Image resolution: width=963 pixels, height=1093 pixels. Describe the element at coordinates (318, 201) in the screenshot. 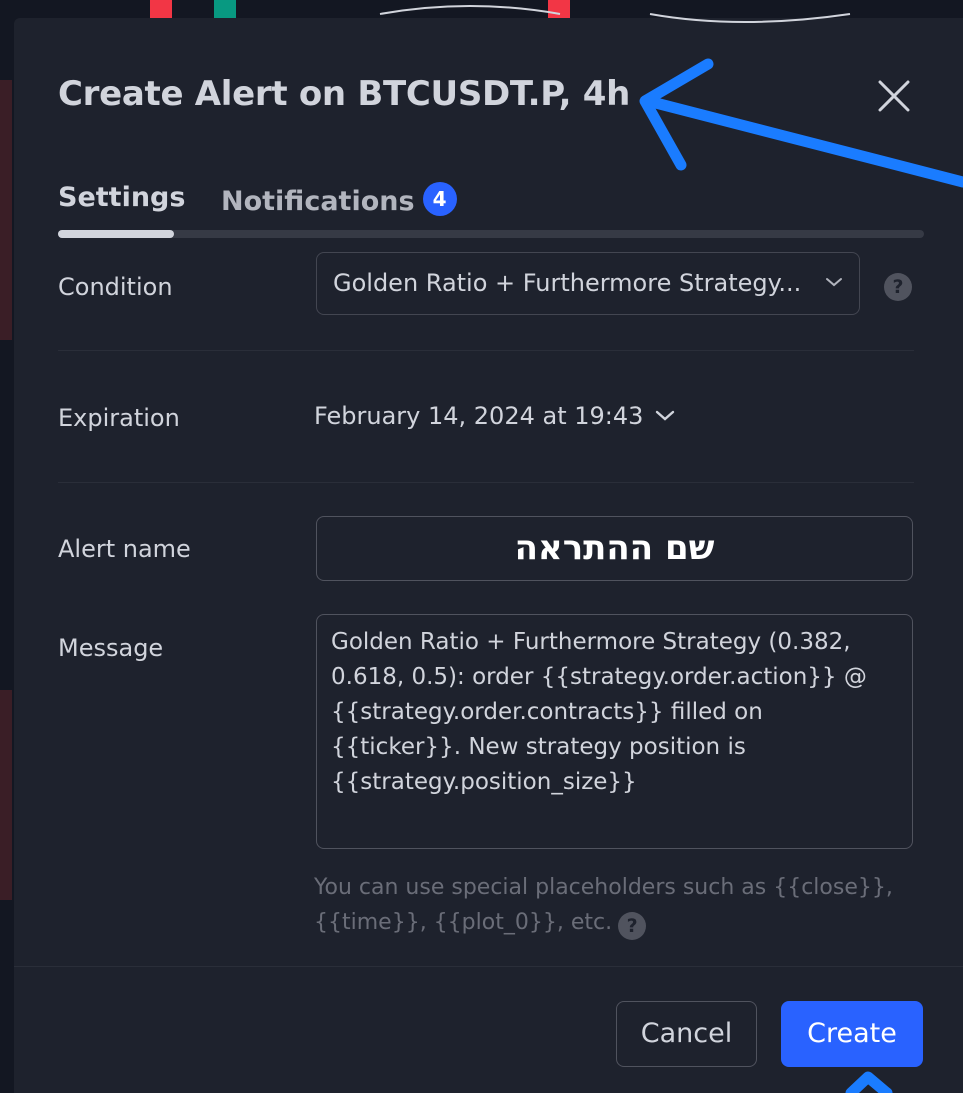

I see `tab-notifications-label: Notifications` at that location.